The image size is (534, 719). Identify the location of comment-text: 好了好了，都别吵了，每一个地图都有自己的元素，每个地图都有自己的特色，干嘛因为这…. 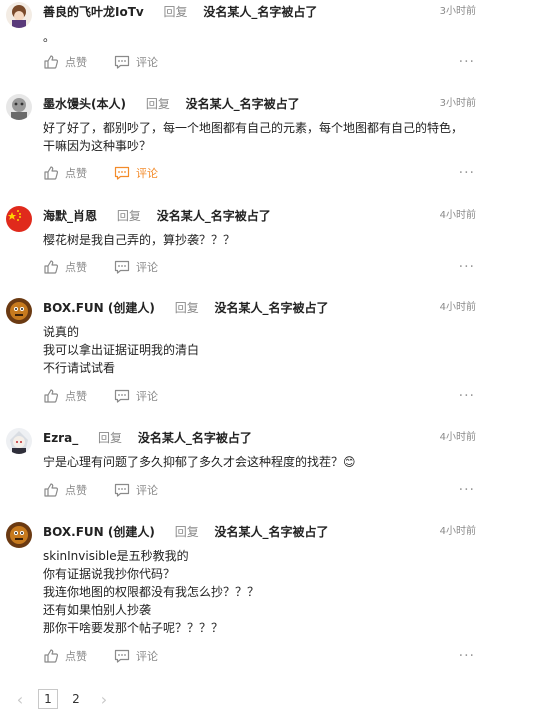
(253, 137).